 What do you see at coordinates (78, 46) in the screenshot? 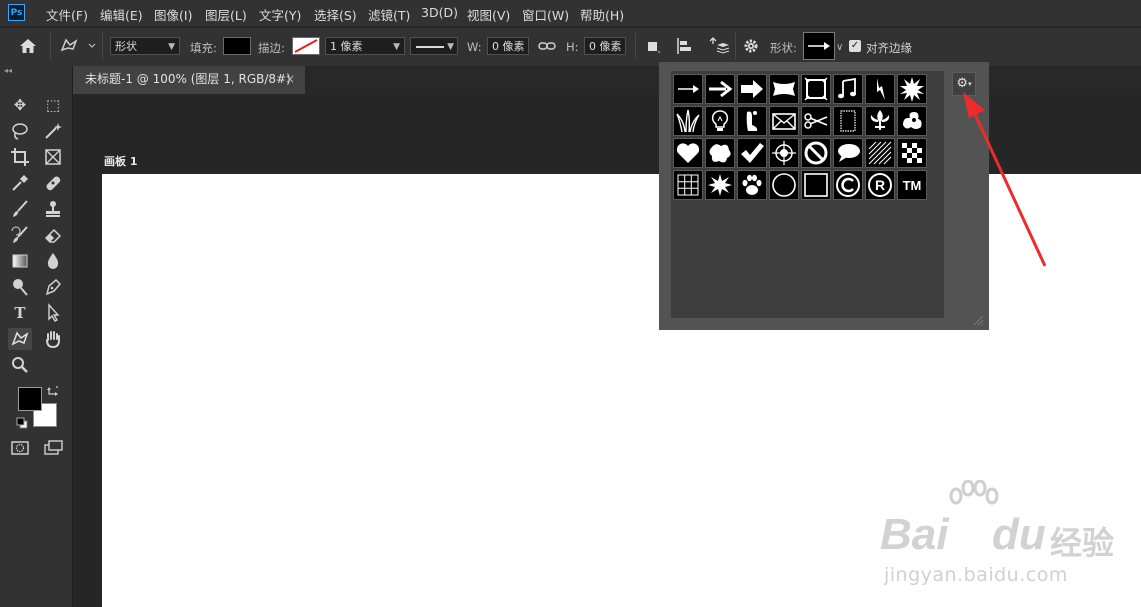
I see `custom-shape-tool-preset-icon` at bounding box center [78, 46].